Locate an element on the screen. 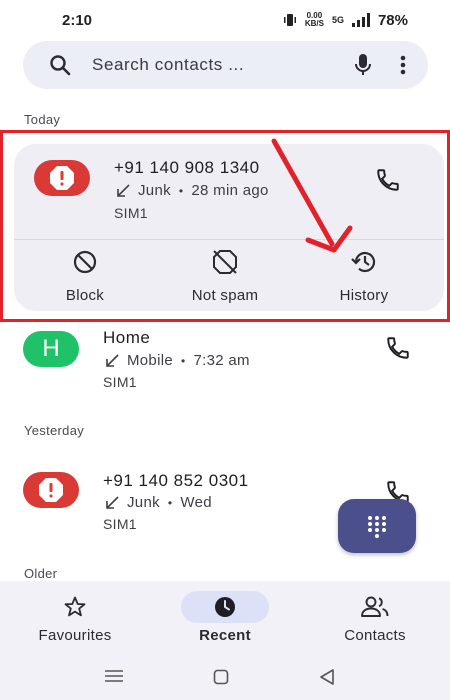 The height and width of the screenshot is (700, 450). block-icon is located at coordinates (85, 262).